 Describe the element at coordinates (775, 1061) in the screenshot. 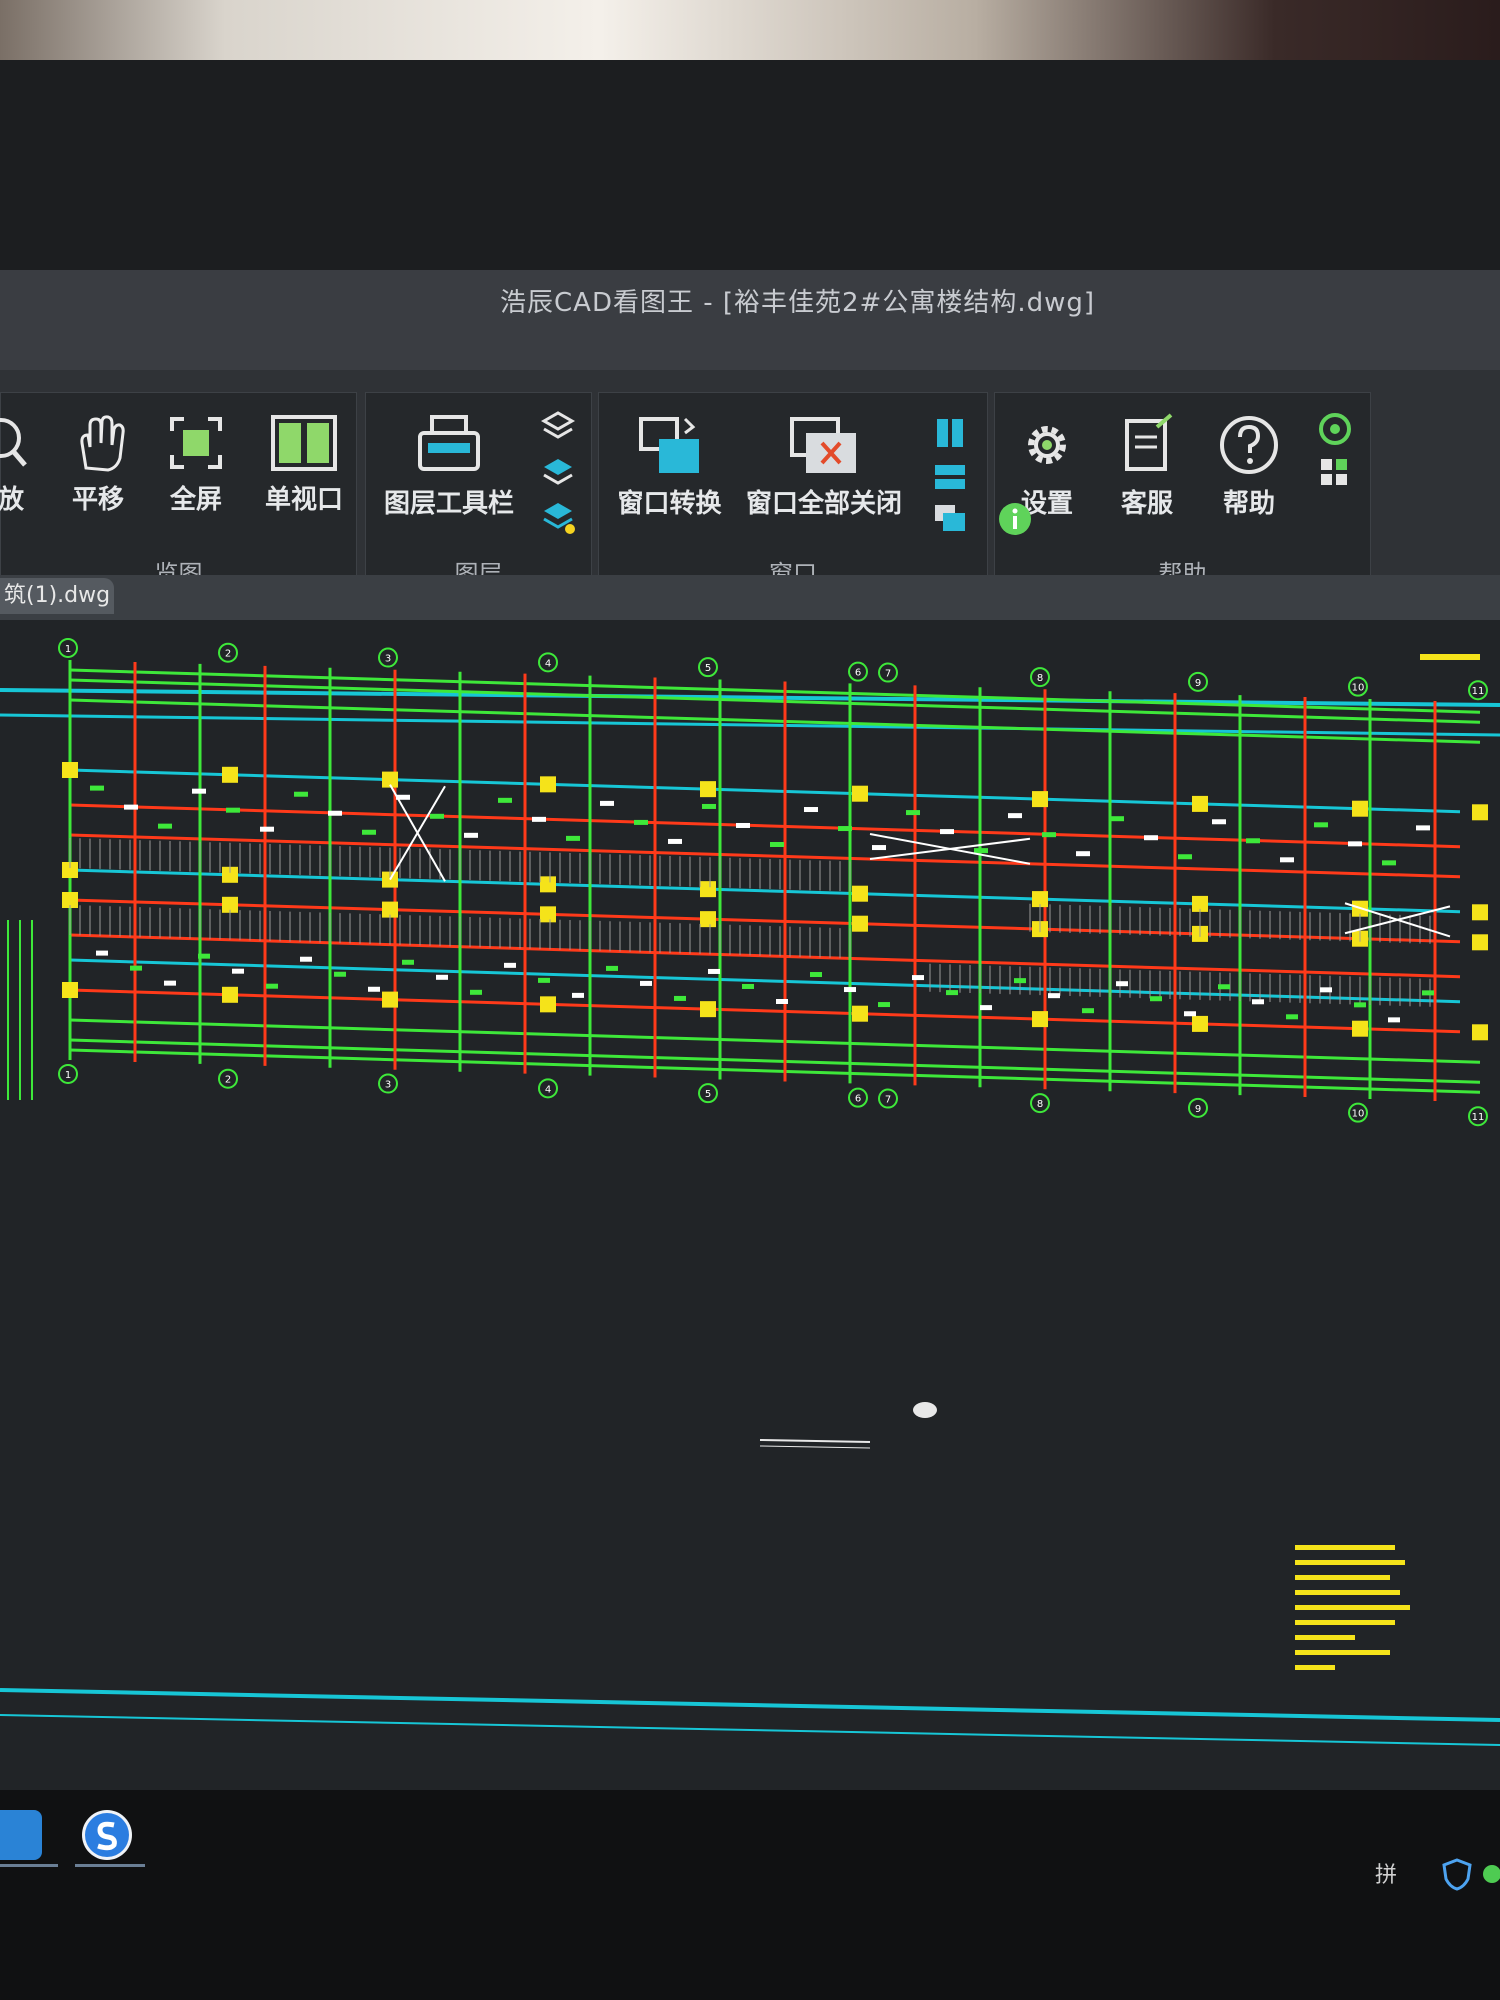

I see `dimension-line` at that location.